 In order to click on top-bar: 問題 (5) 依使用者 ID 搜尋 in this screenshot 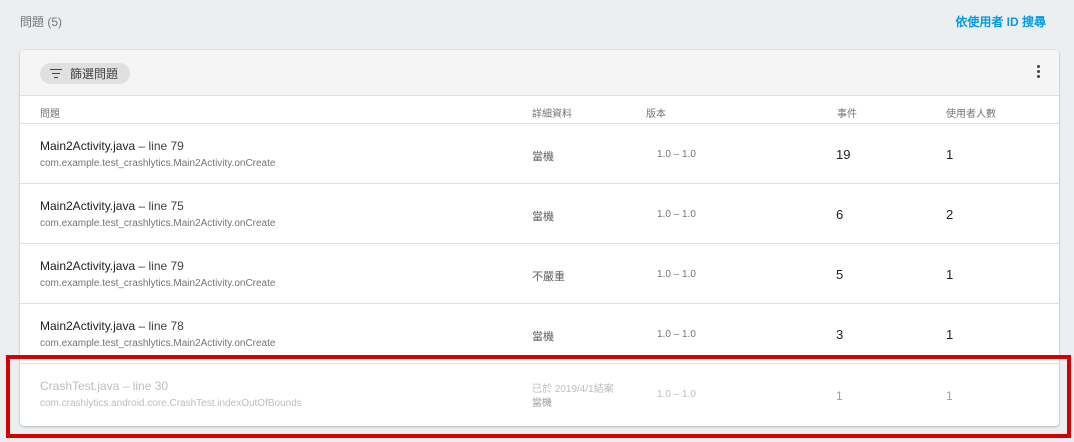, I will do `click(537, 21)`.